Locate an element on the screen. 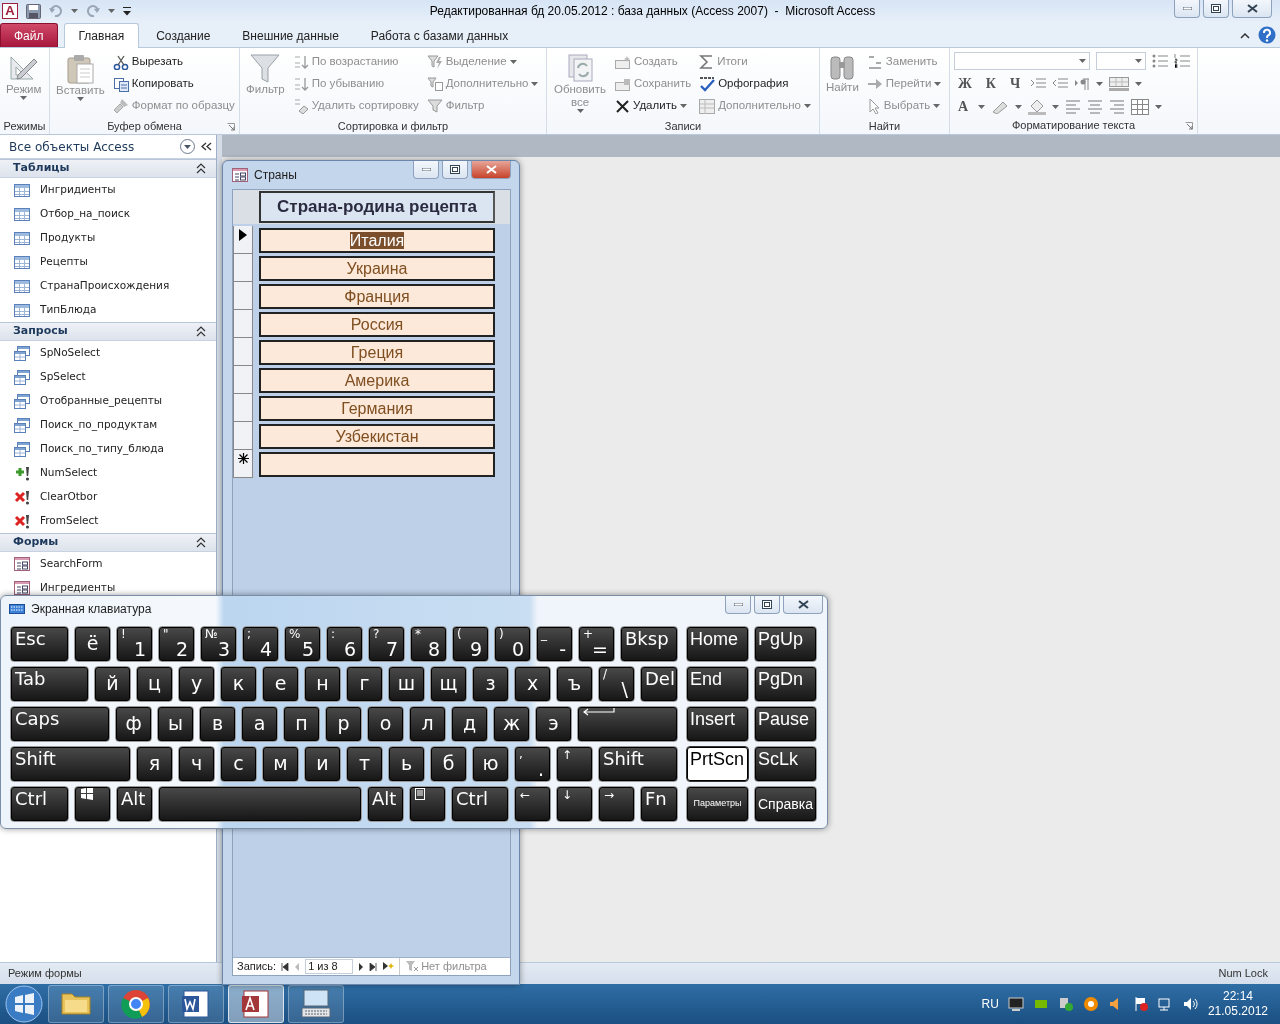 The image size is (1280, 1024). record-number-field: 1 из 8 is located at coordinates (329, 966).